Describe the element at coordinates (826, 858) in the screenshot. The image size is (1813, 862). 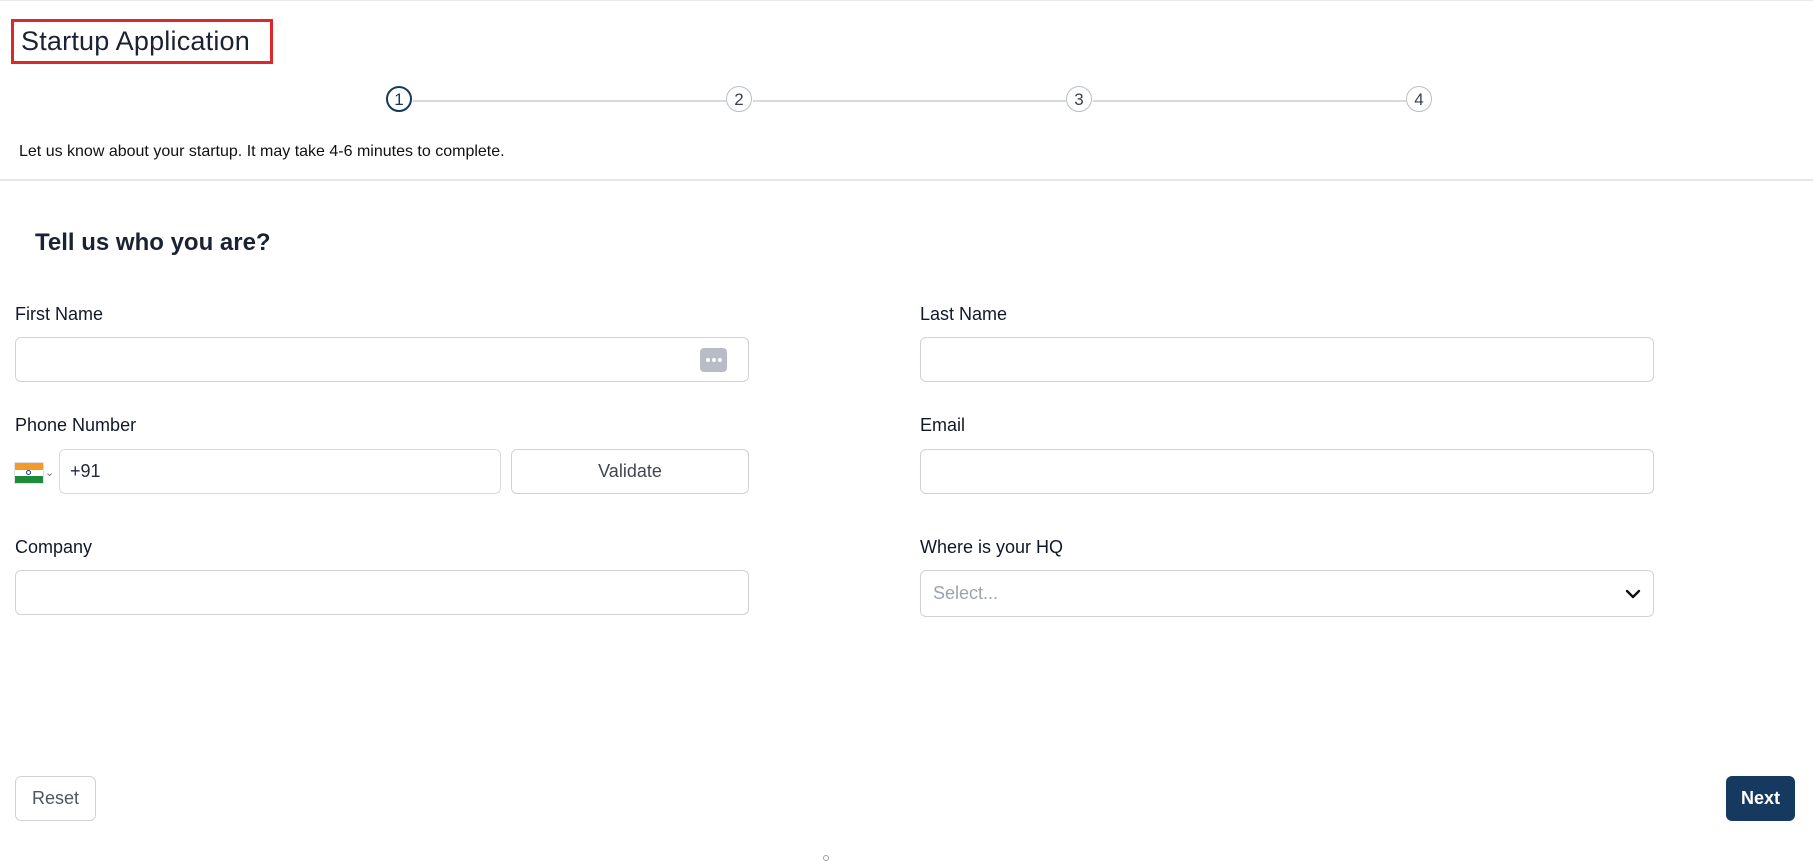
I see `scroll-indicator` at that location.